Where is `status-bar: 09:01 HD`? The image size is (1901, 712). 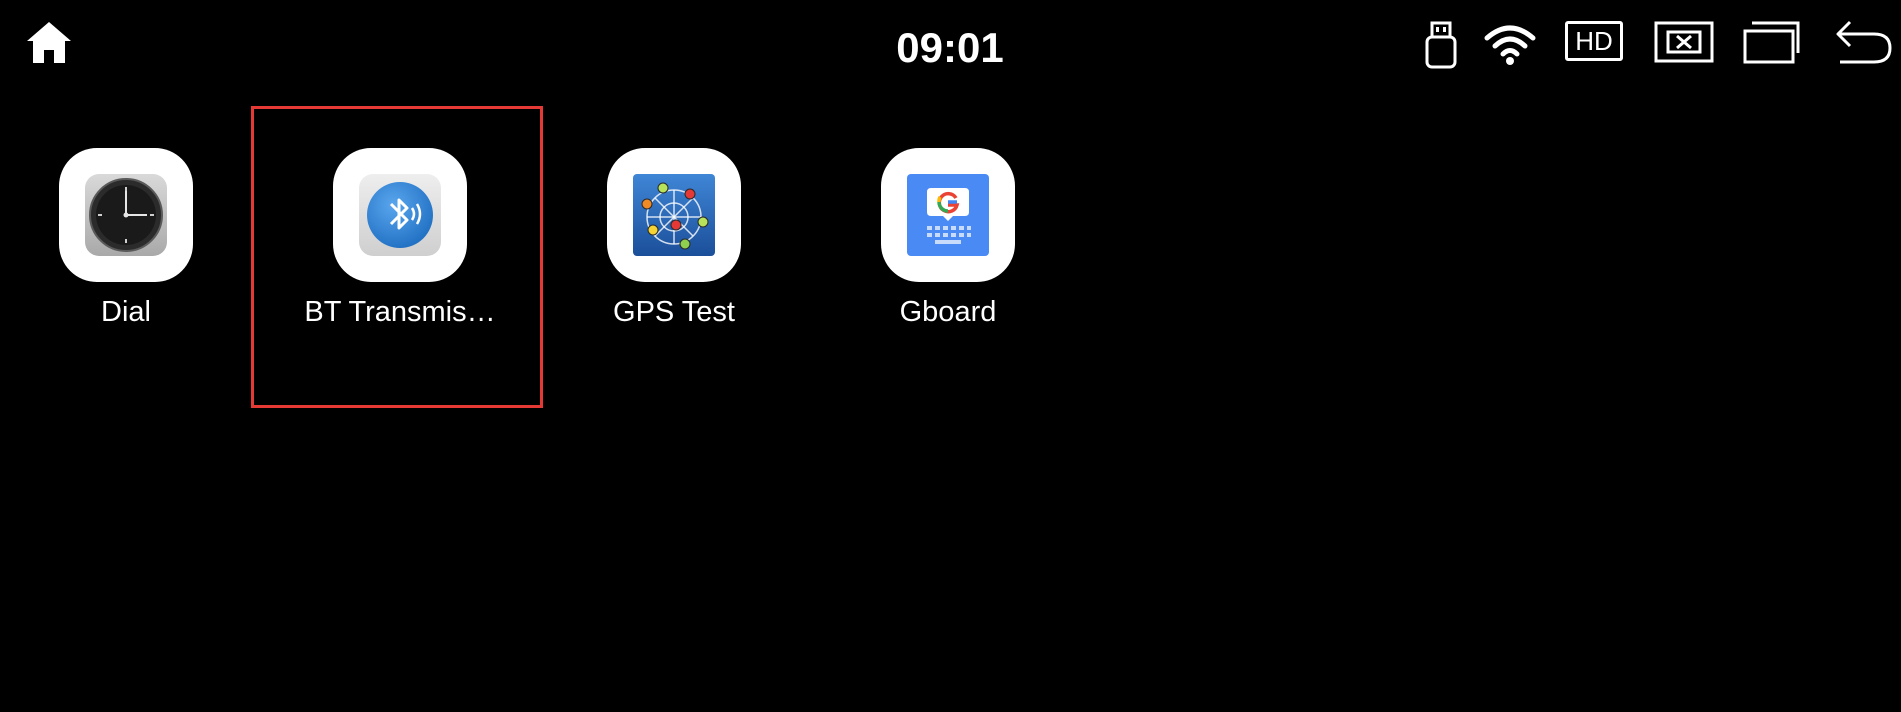
status-bar: 09:01 HD is located at coordinates (950, 48).